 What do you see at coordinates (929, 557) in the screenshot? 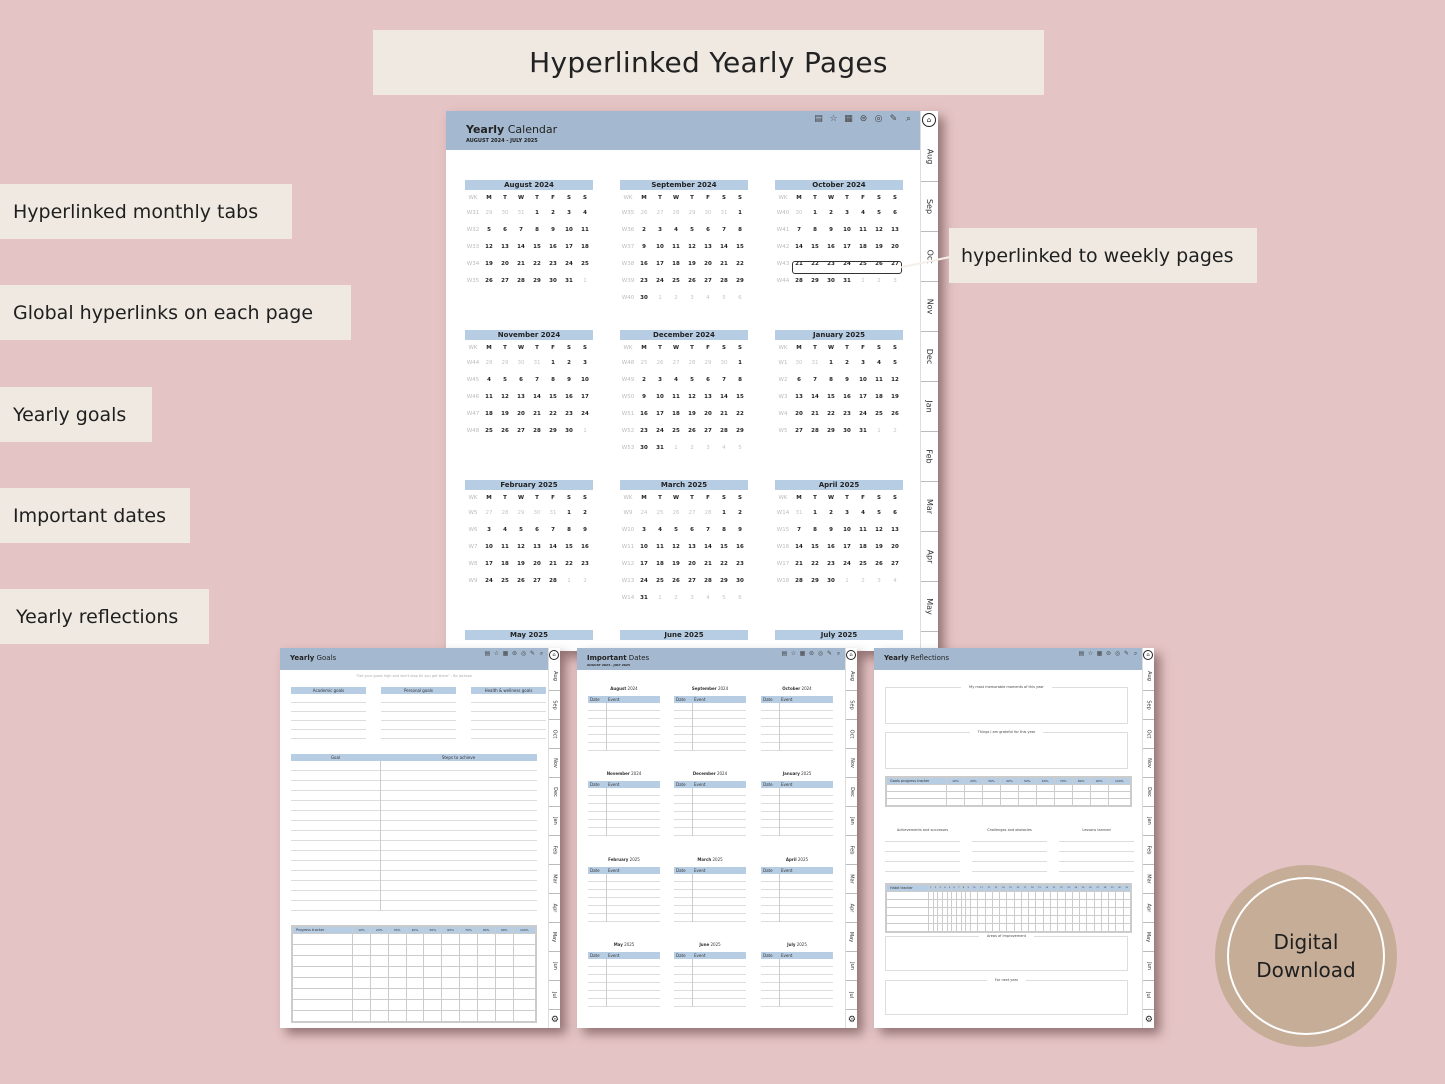
I see `tab-apr: Apr` at bounding box center [929, 557].